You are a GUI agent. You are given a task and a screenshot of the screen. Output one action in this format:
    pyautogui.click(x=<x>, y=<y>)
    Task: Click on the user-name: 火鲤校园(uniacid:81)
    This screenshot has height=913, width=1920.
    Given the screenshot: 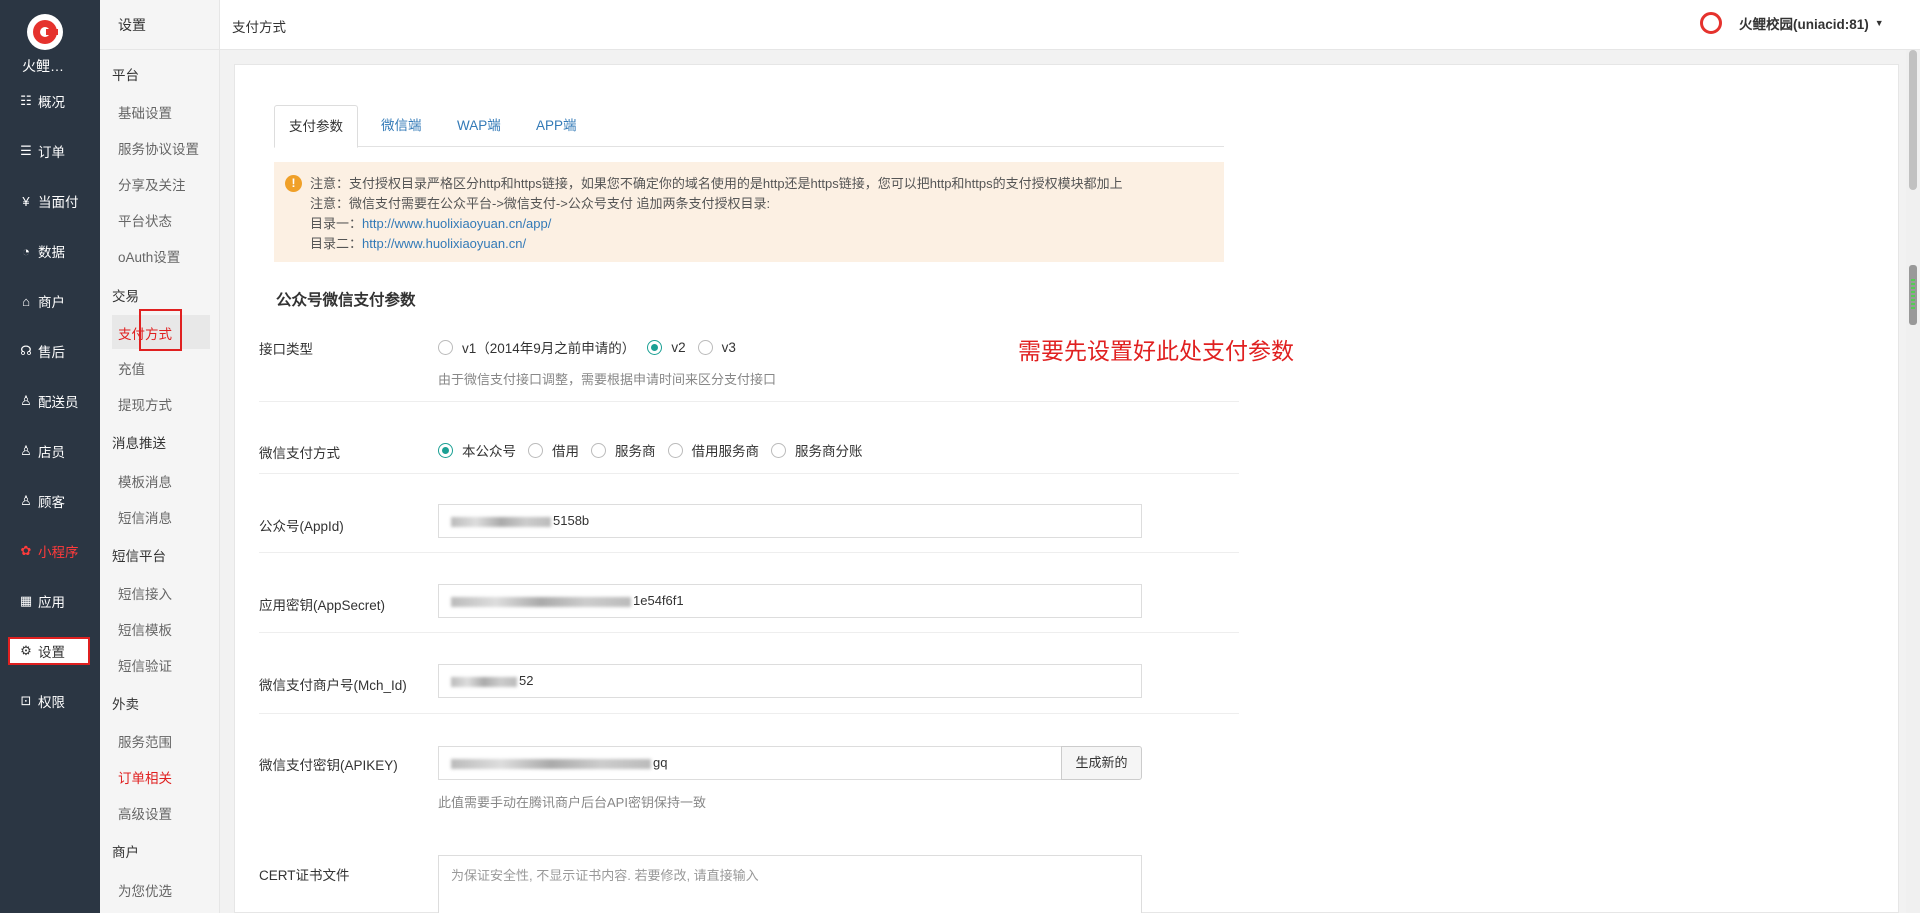 What is the action you would take?
    pyautogui.click(x=1804, y=24)
    